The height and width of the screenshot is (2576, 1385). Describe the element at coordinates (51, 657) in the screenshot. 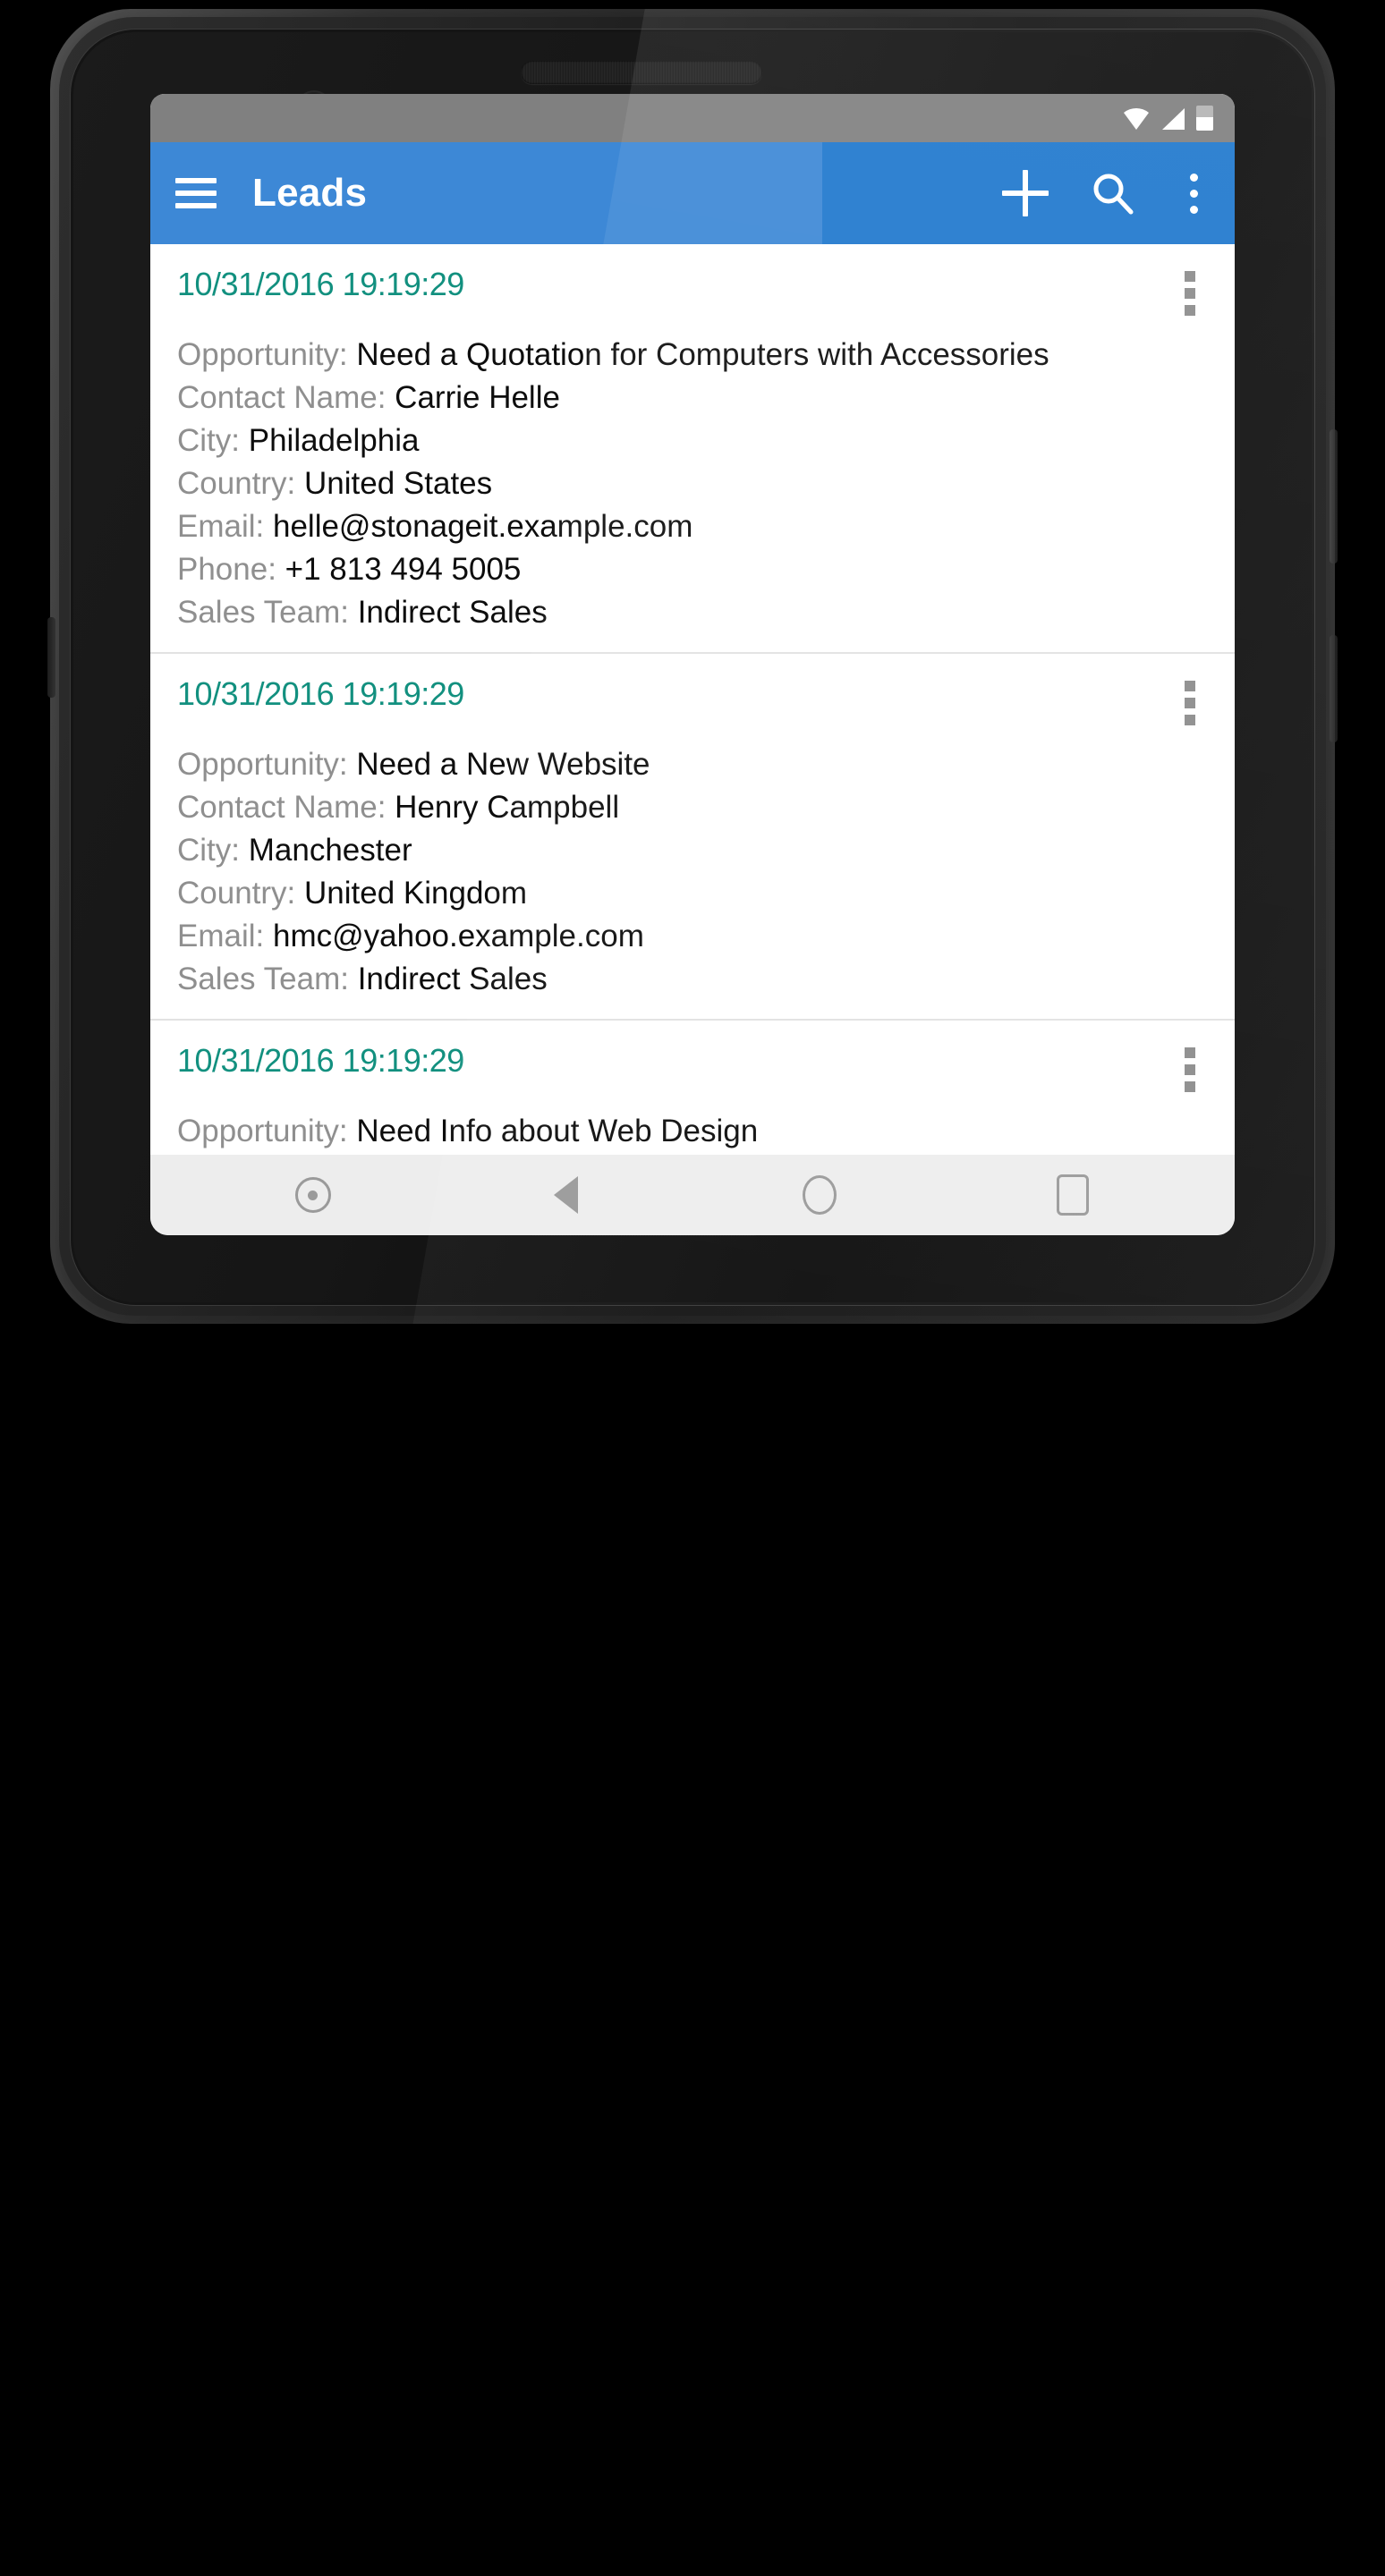

I see `left-side-button` at that location.